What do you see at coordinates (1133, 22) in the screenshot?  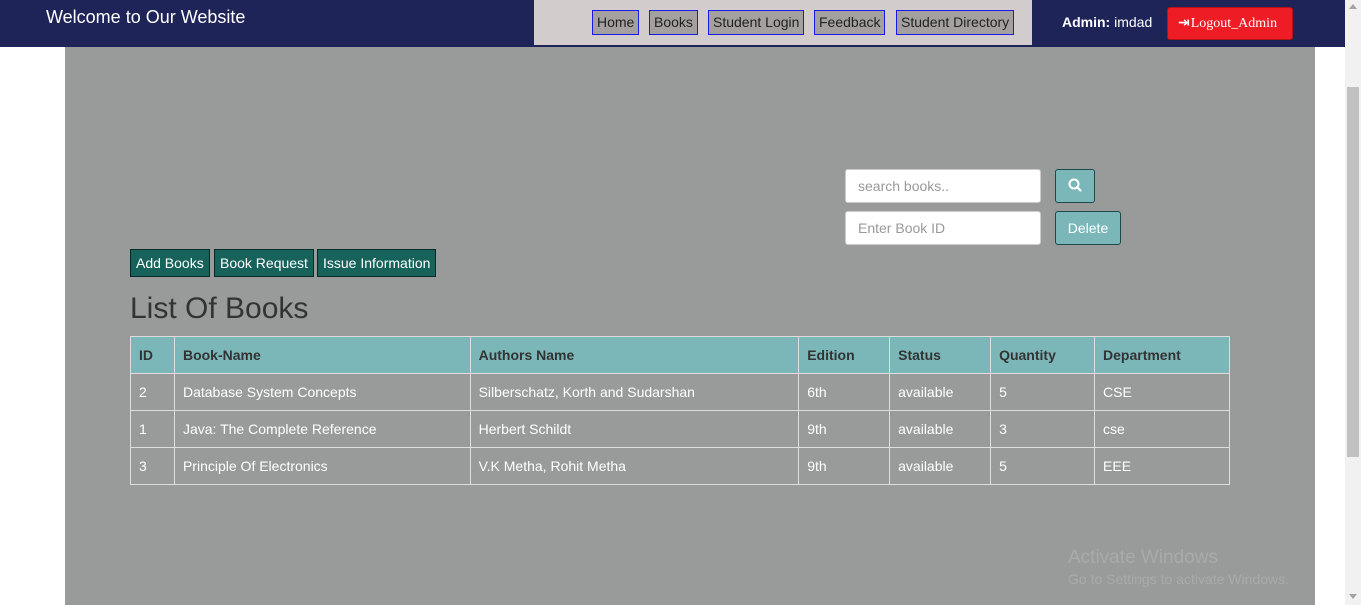 I see `admin-name: imdad` at bounding box center [1133, 22].